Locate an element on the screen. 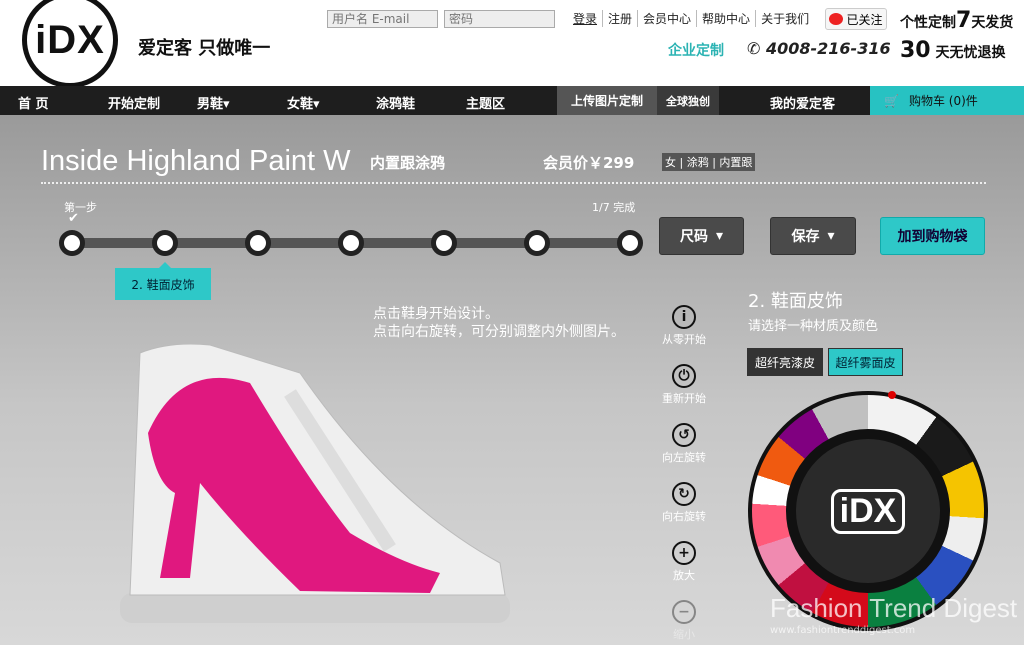  top-links: 登录 注册 会员中心 帮助中心 关于我们 is located at coordinates (693, 18).